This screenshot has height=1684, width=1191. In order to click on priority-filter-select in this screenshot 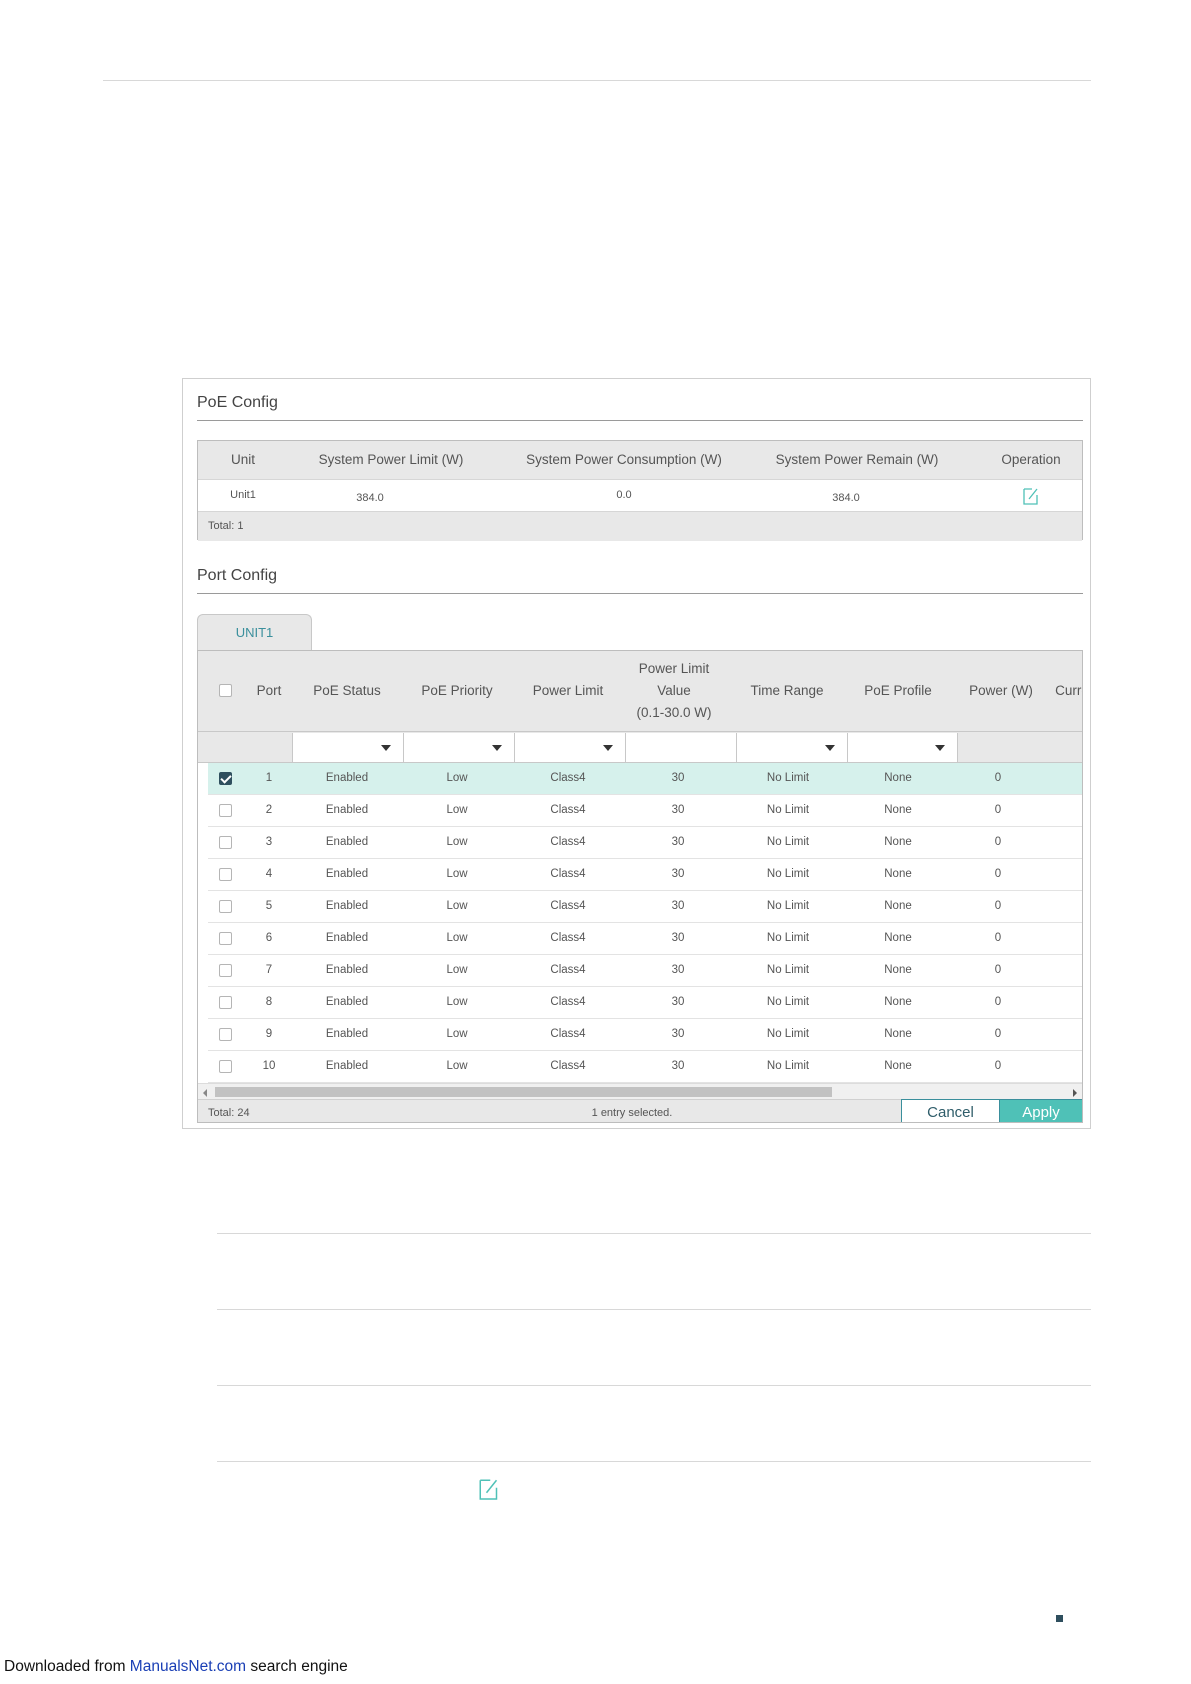, I will do `click(458, 747)`.